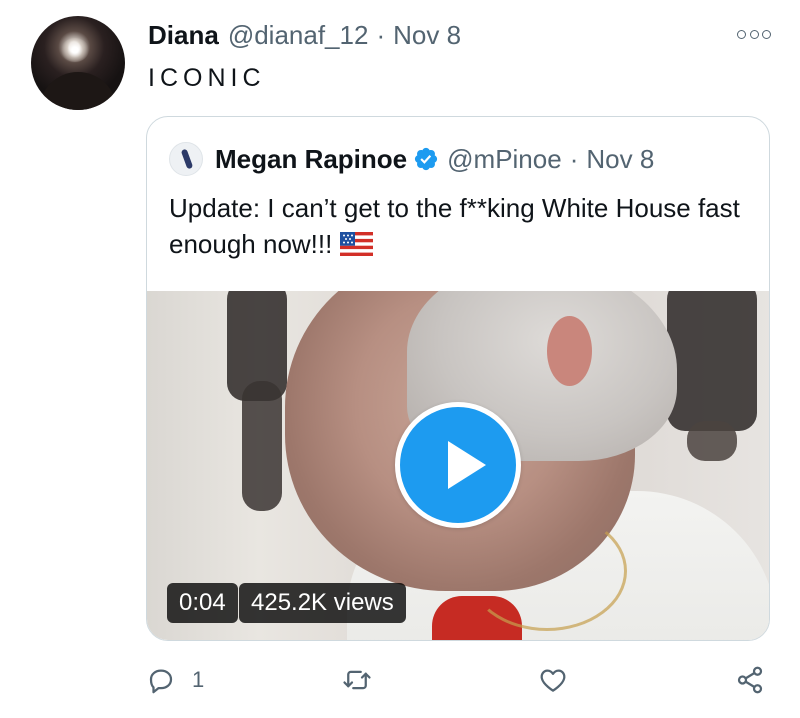  Describe the element at coordinates (411, 159) in the screenshot. I see `quoted-tweet-header: Megan Rapinoe @mPinoe · Nov 8` at that location.